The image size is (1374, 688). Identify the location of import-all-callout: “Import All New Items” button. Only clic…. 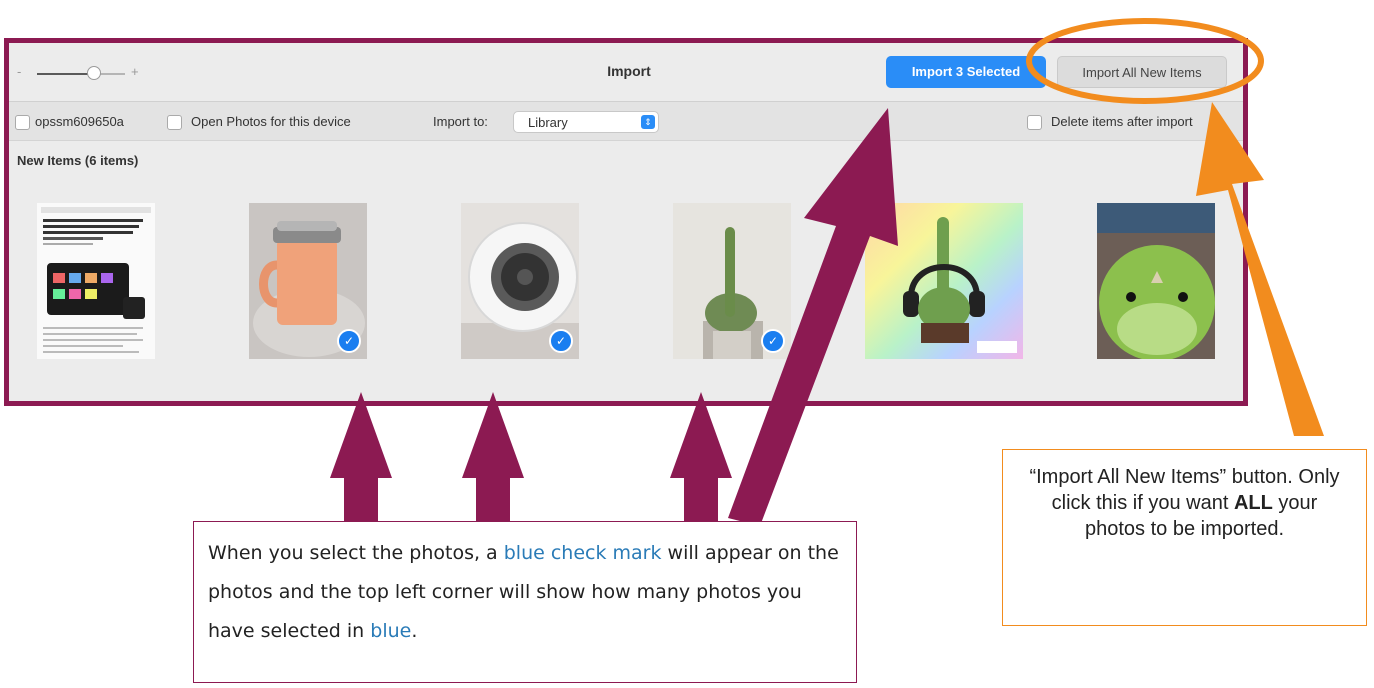
(1184, 537).